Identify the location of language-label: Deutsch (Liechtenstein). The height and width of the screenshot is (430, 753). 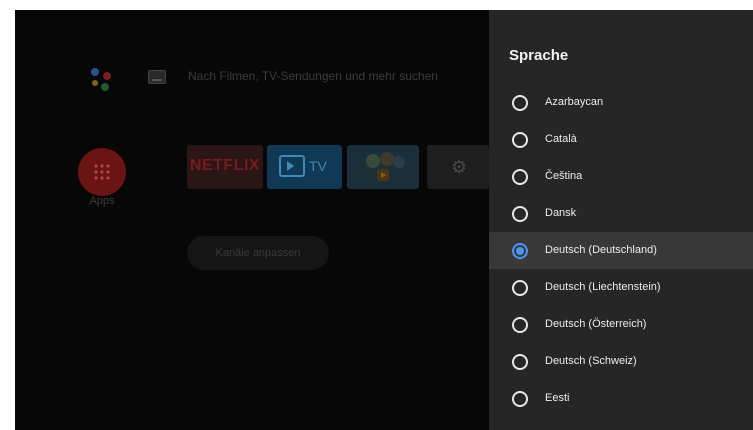
(603, 287).